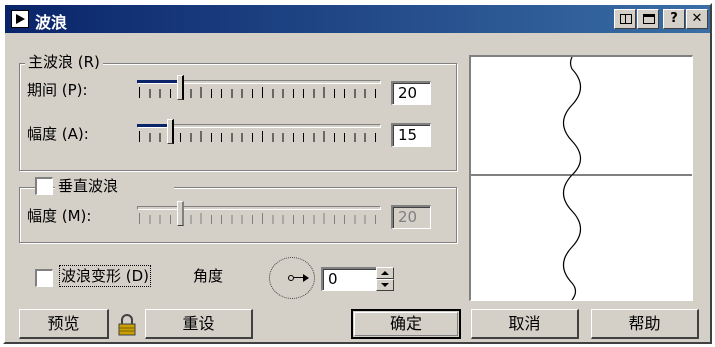 Image resolution: width=715 pixels, height=347 pixels. What do you see at coordinates (64, 324) in the screenshot?
I see `preview-button: 预览` at bounding box center [64, 324].